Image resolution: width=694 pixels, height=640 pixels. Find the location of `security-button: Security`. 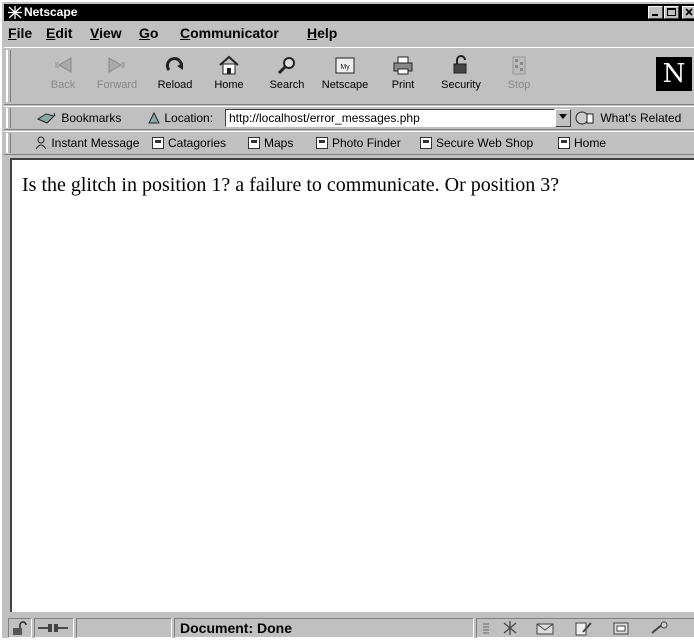

security-button: Security is located at coordinates (461, 76).